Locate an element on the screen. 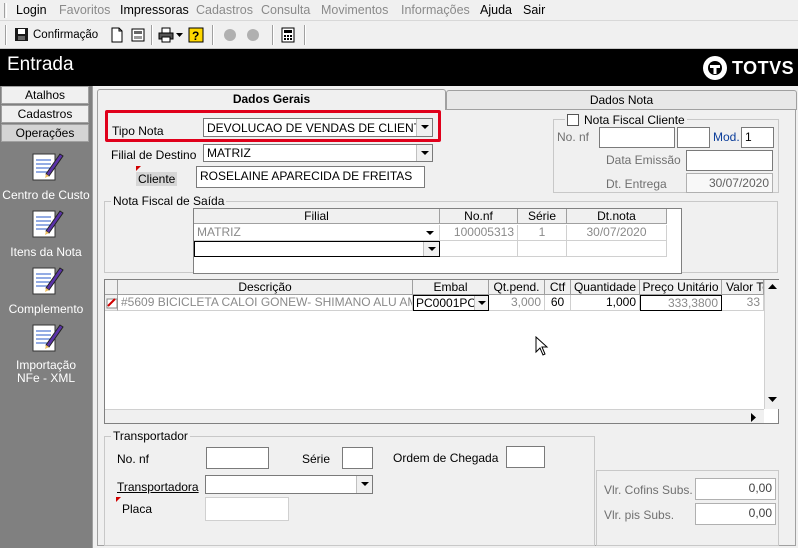 This screenshot has width=798, height=548. nota-cliente-no-nf-input is located at coordinates (637, 137).